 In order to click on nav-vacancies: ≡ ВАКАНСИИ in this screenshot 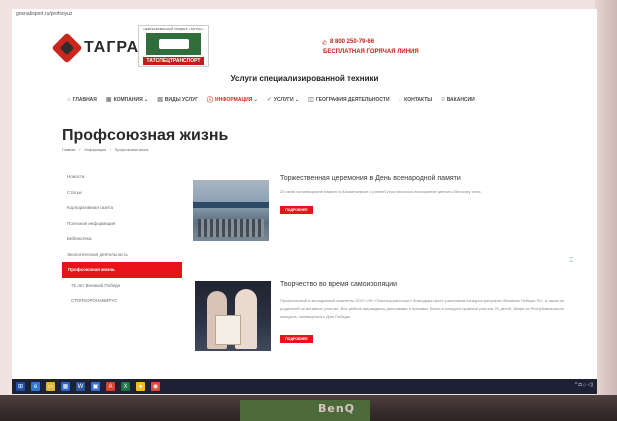, I will do `click(458, 99)`.